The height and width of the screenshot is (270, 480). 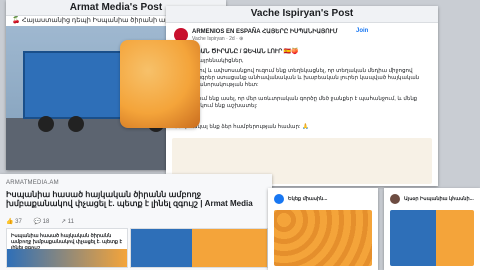 I want to click on reaction-icon: 👍, so click(x=10, y=222).